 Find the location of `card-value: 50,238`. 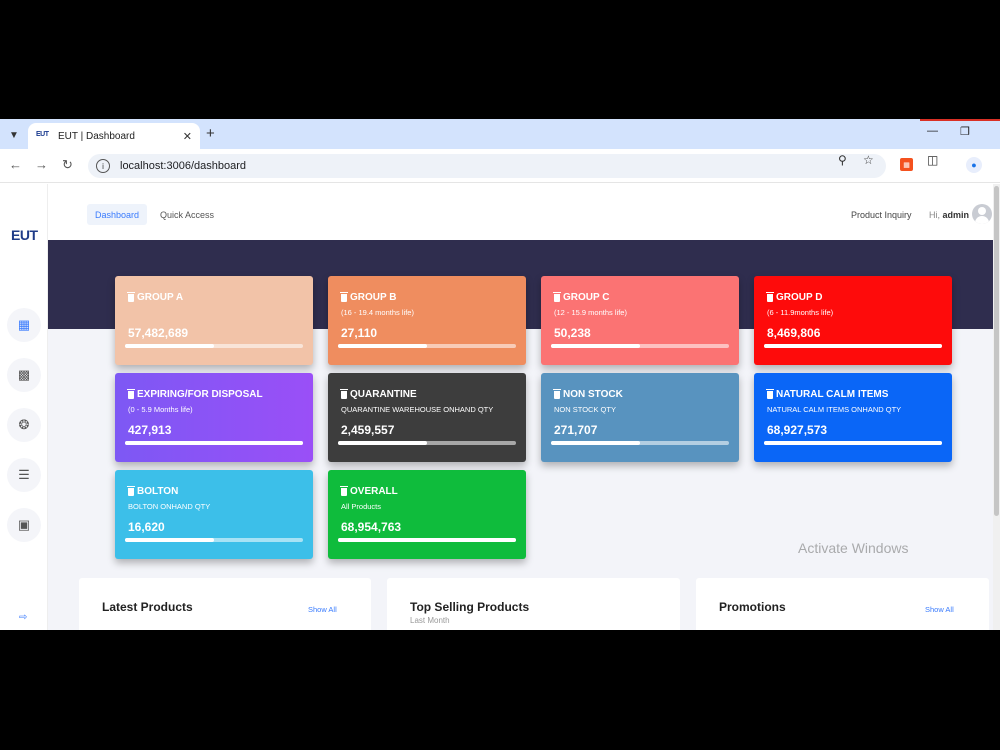

card-value: 50,238 is located at coordinates (572, 333).